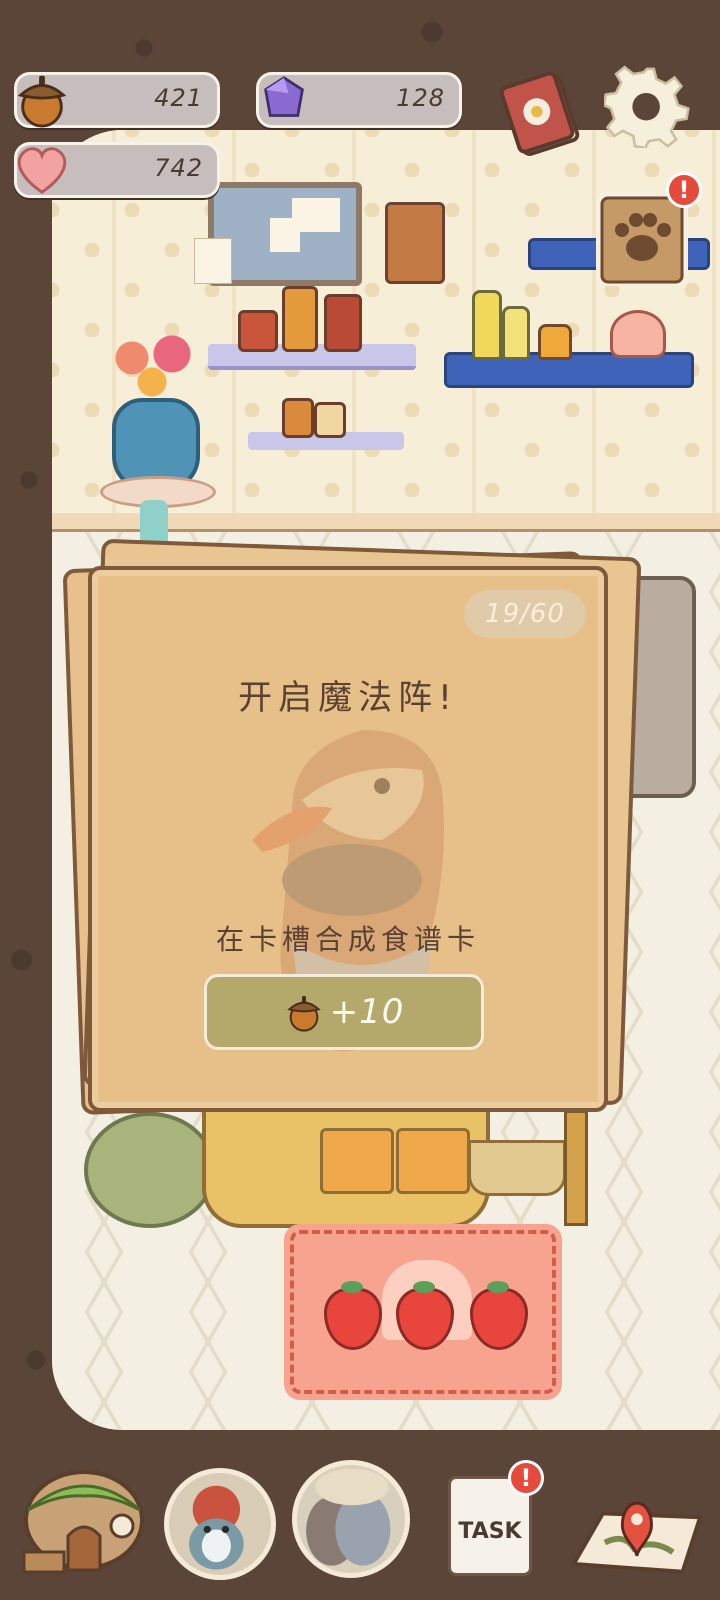  I want to click on kitchen-counter, so click(346, 1164).